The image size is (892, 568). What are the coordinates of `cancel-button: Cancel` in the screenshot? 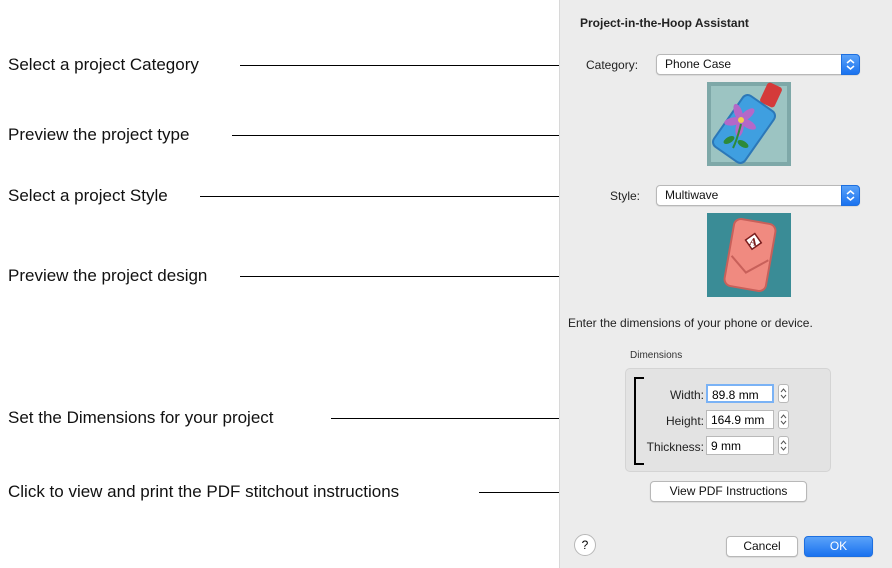 It's located at (762, 546).